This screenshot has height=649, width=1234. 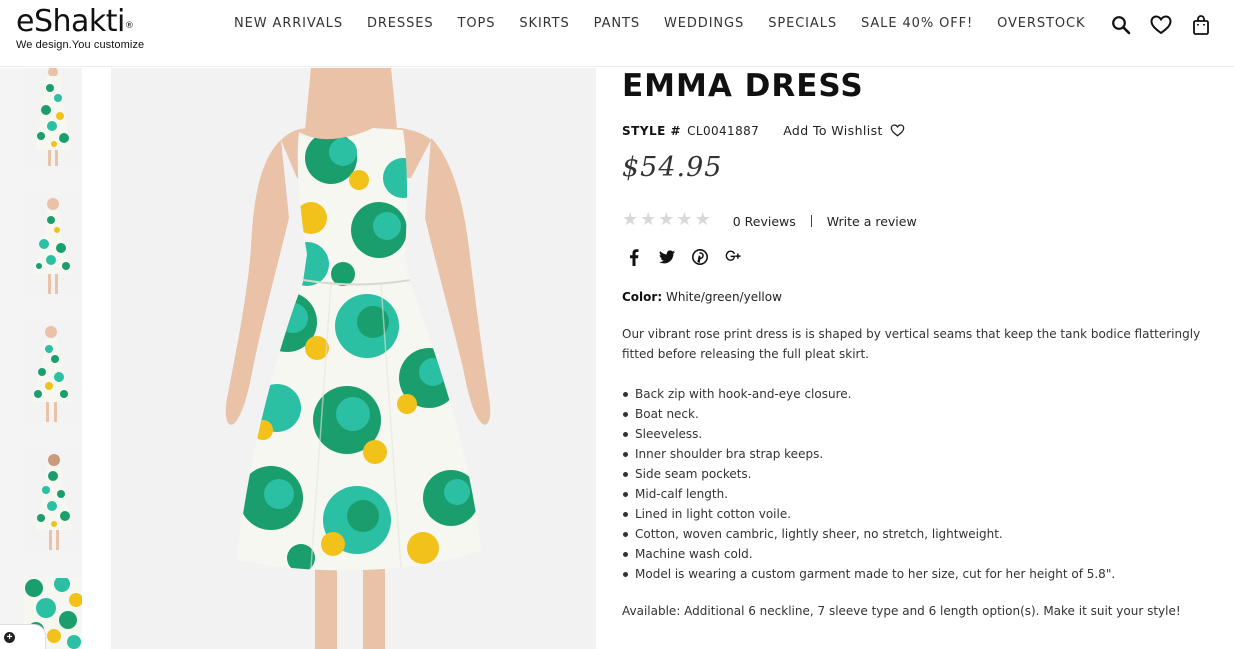 I want to click on header-icons, so click(x=1161, y=25).